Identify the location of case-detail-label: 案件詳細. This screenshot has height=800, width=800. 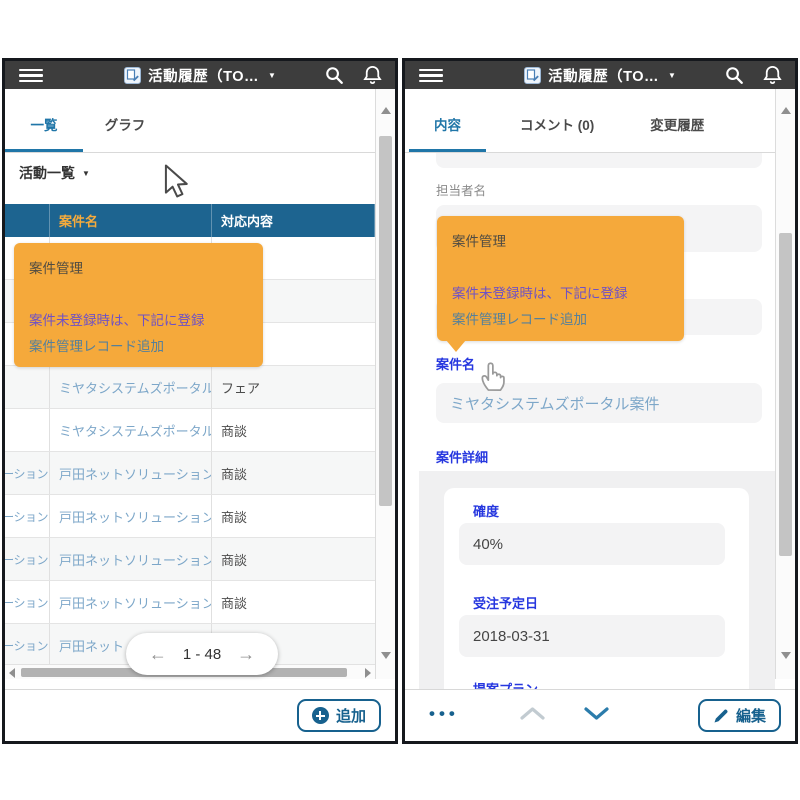
(462, 456).